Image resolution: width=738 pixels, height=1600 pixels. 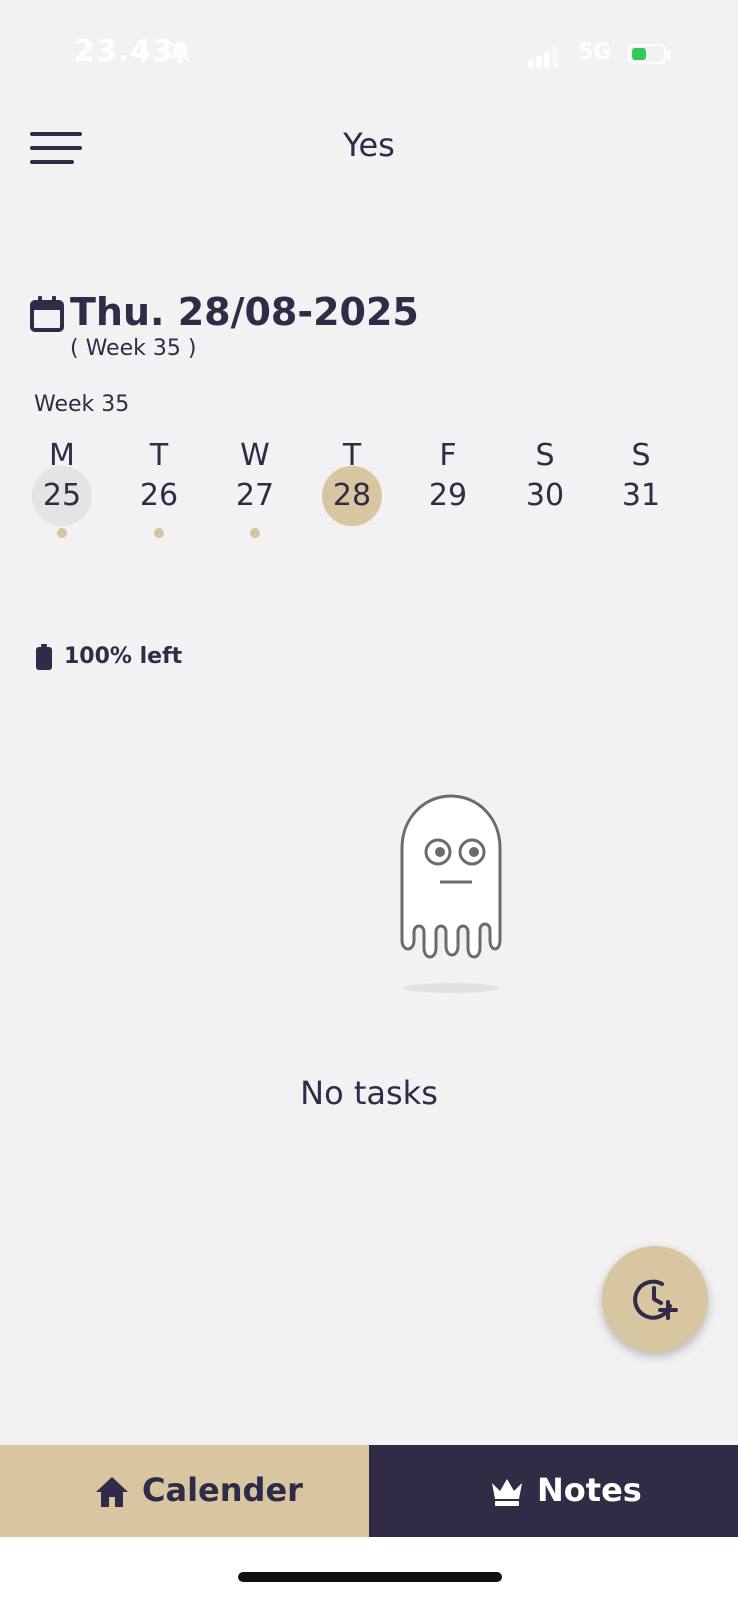 I want to click on bottom-nav: Calender Notes, so click(x=369, y=1491).